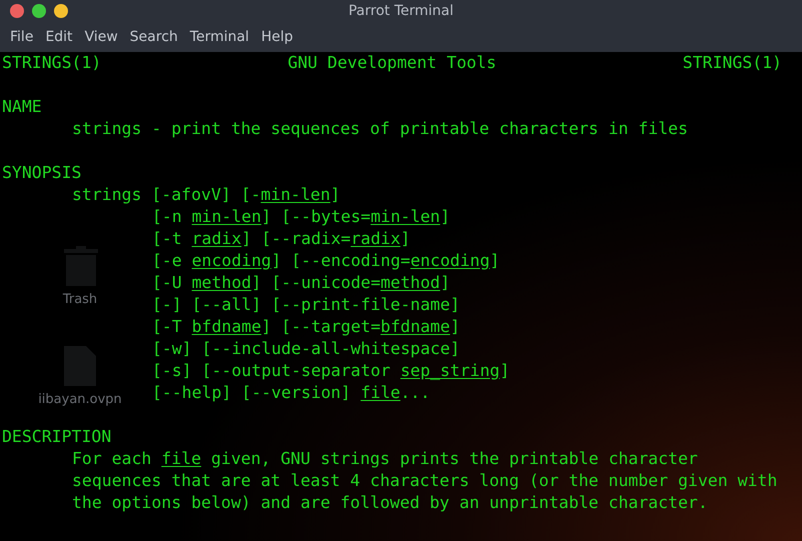 This screenshot has height=541, width=802. I want to click on man-page-line: [-U method] [--unicode=method], so click(301, 282).